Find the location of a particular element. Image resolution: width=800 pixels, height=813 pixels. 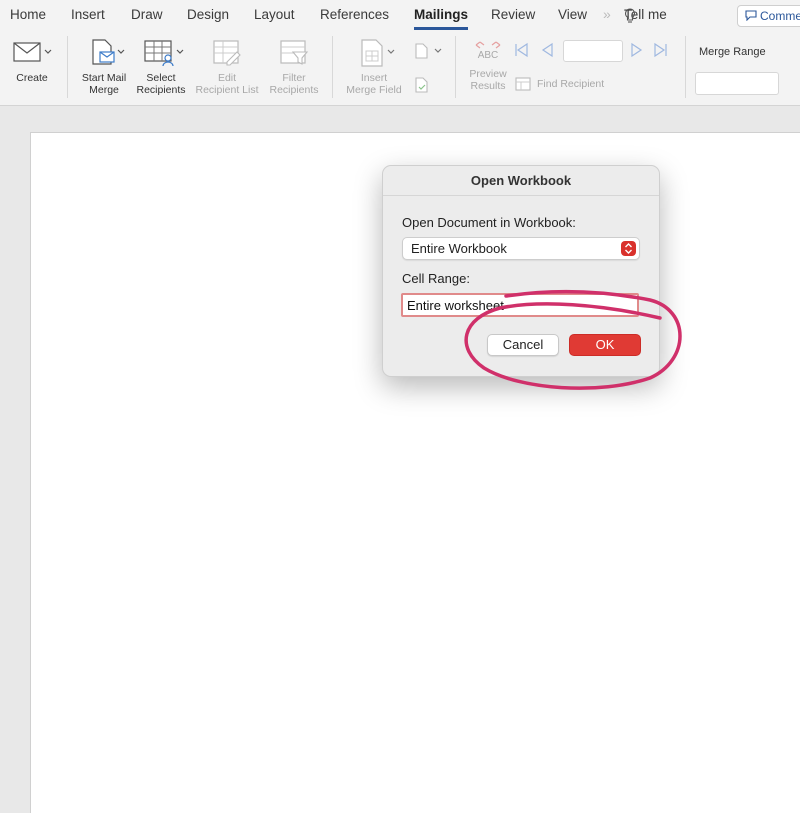

tab-design: Design is located at coordinates (208, 14).